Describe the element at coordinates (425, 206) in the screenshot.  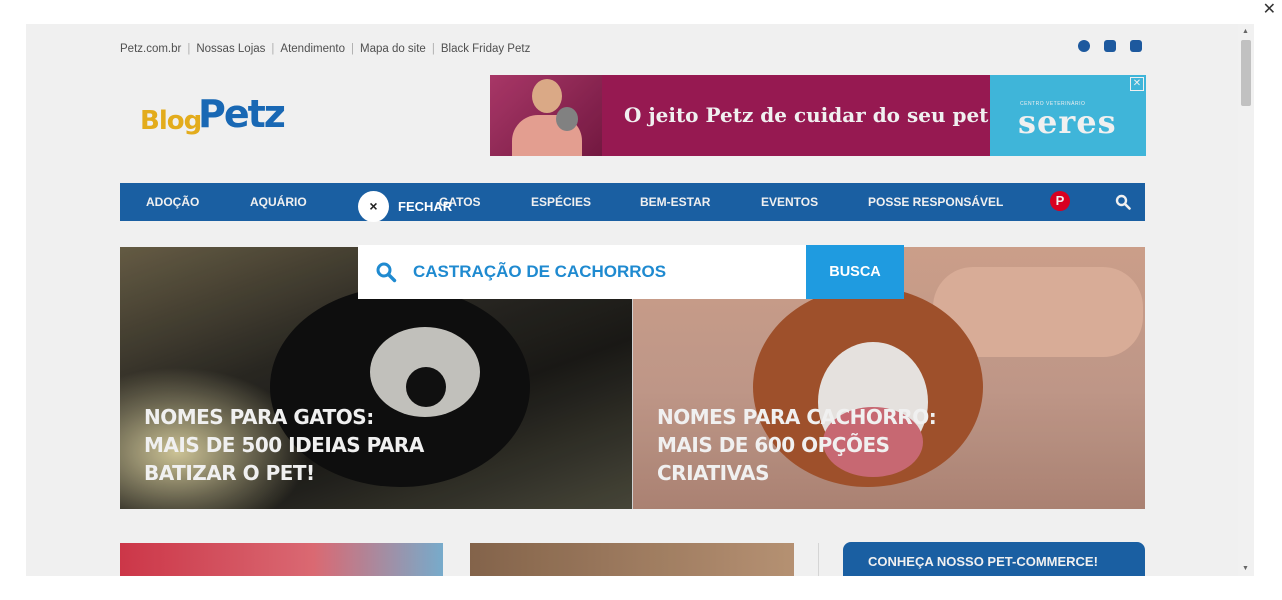
I see `close-search-label: FECHAR` at that location.